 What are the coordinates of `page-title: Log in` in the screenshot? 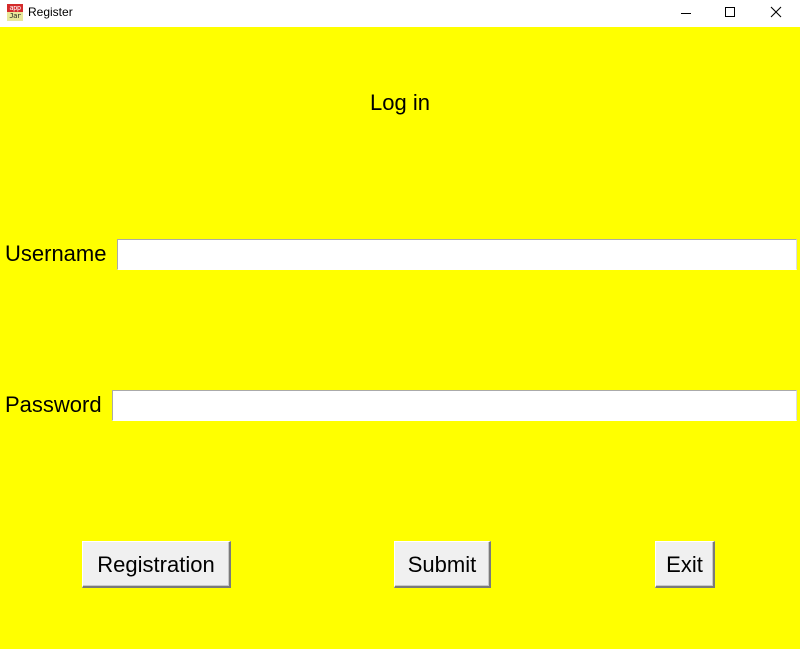 It's located at (400, 102).